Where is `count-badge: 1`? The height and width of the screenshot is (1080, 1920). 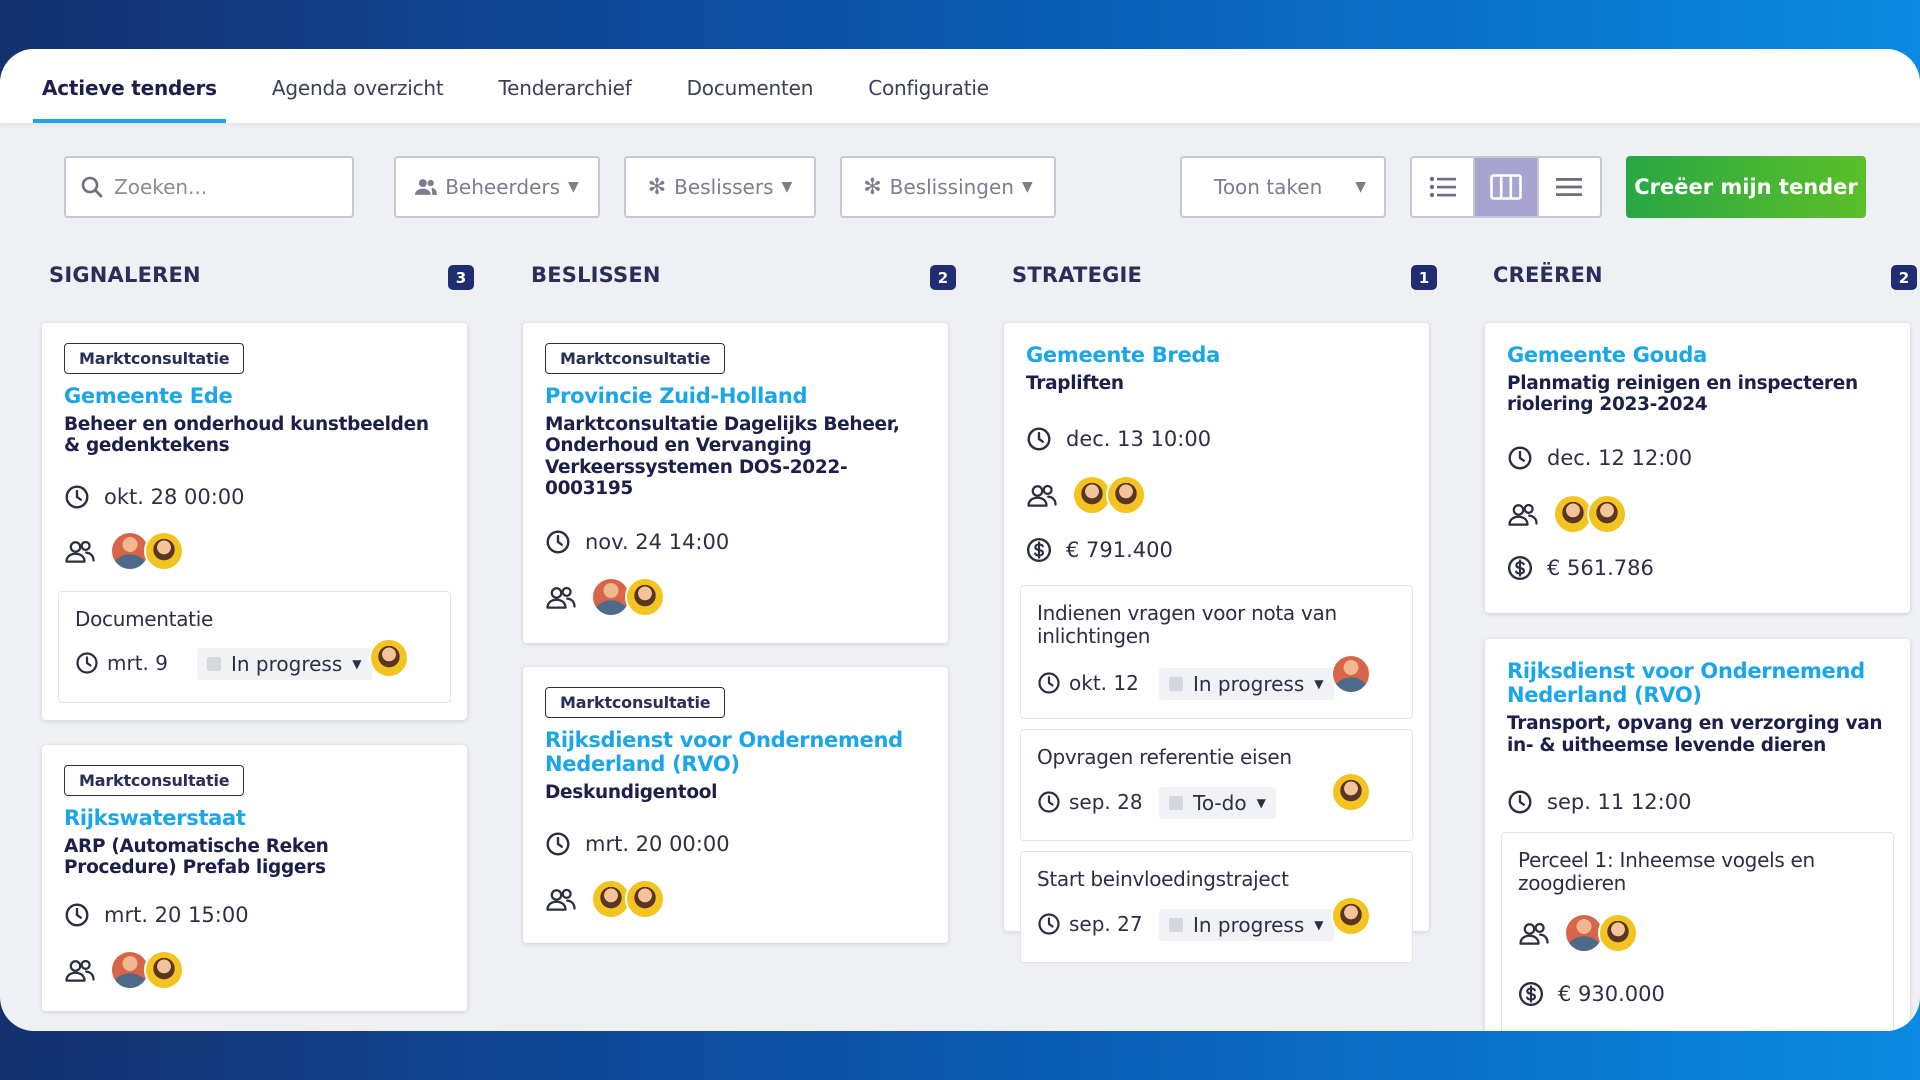
count-badge: 1 is located at coordinates (1424, 277).